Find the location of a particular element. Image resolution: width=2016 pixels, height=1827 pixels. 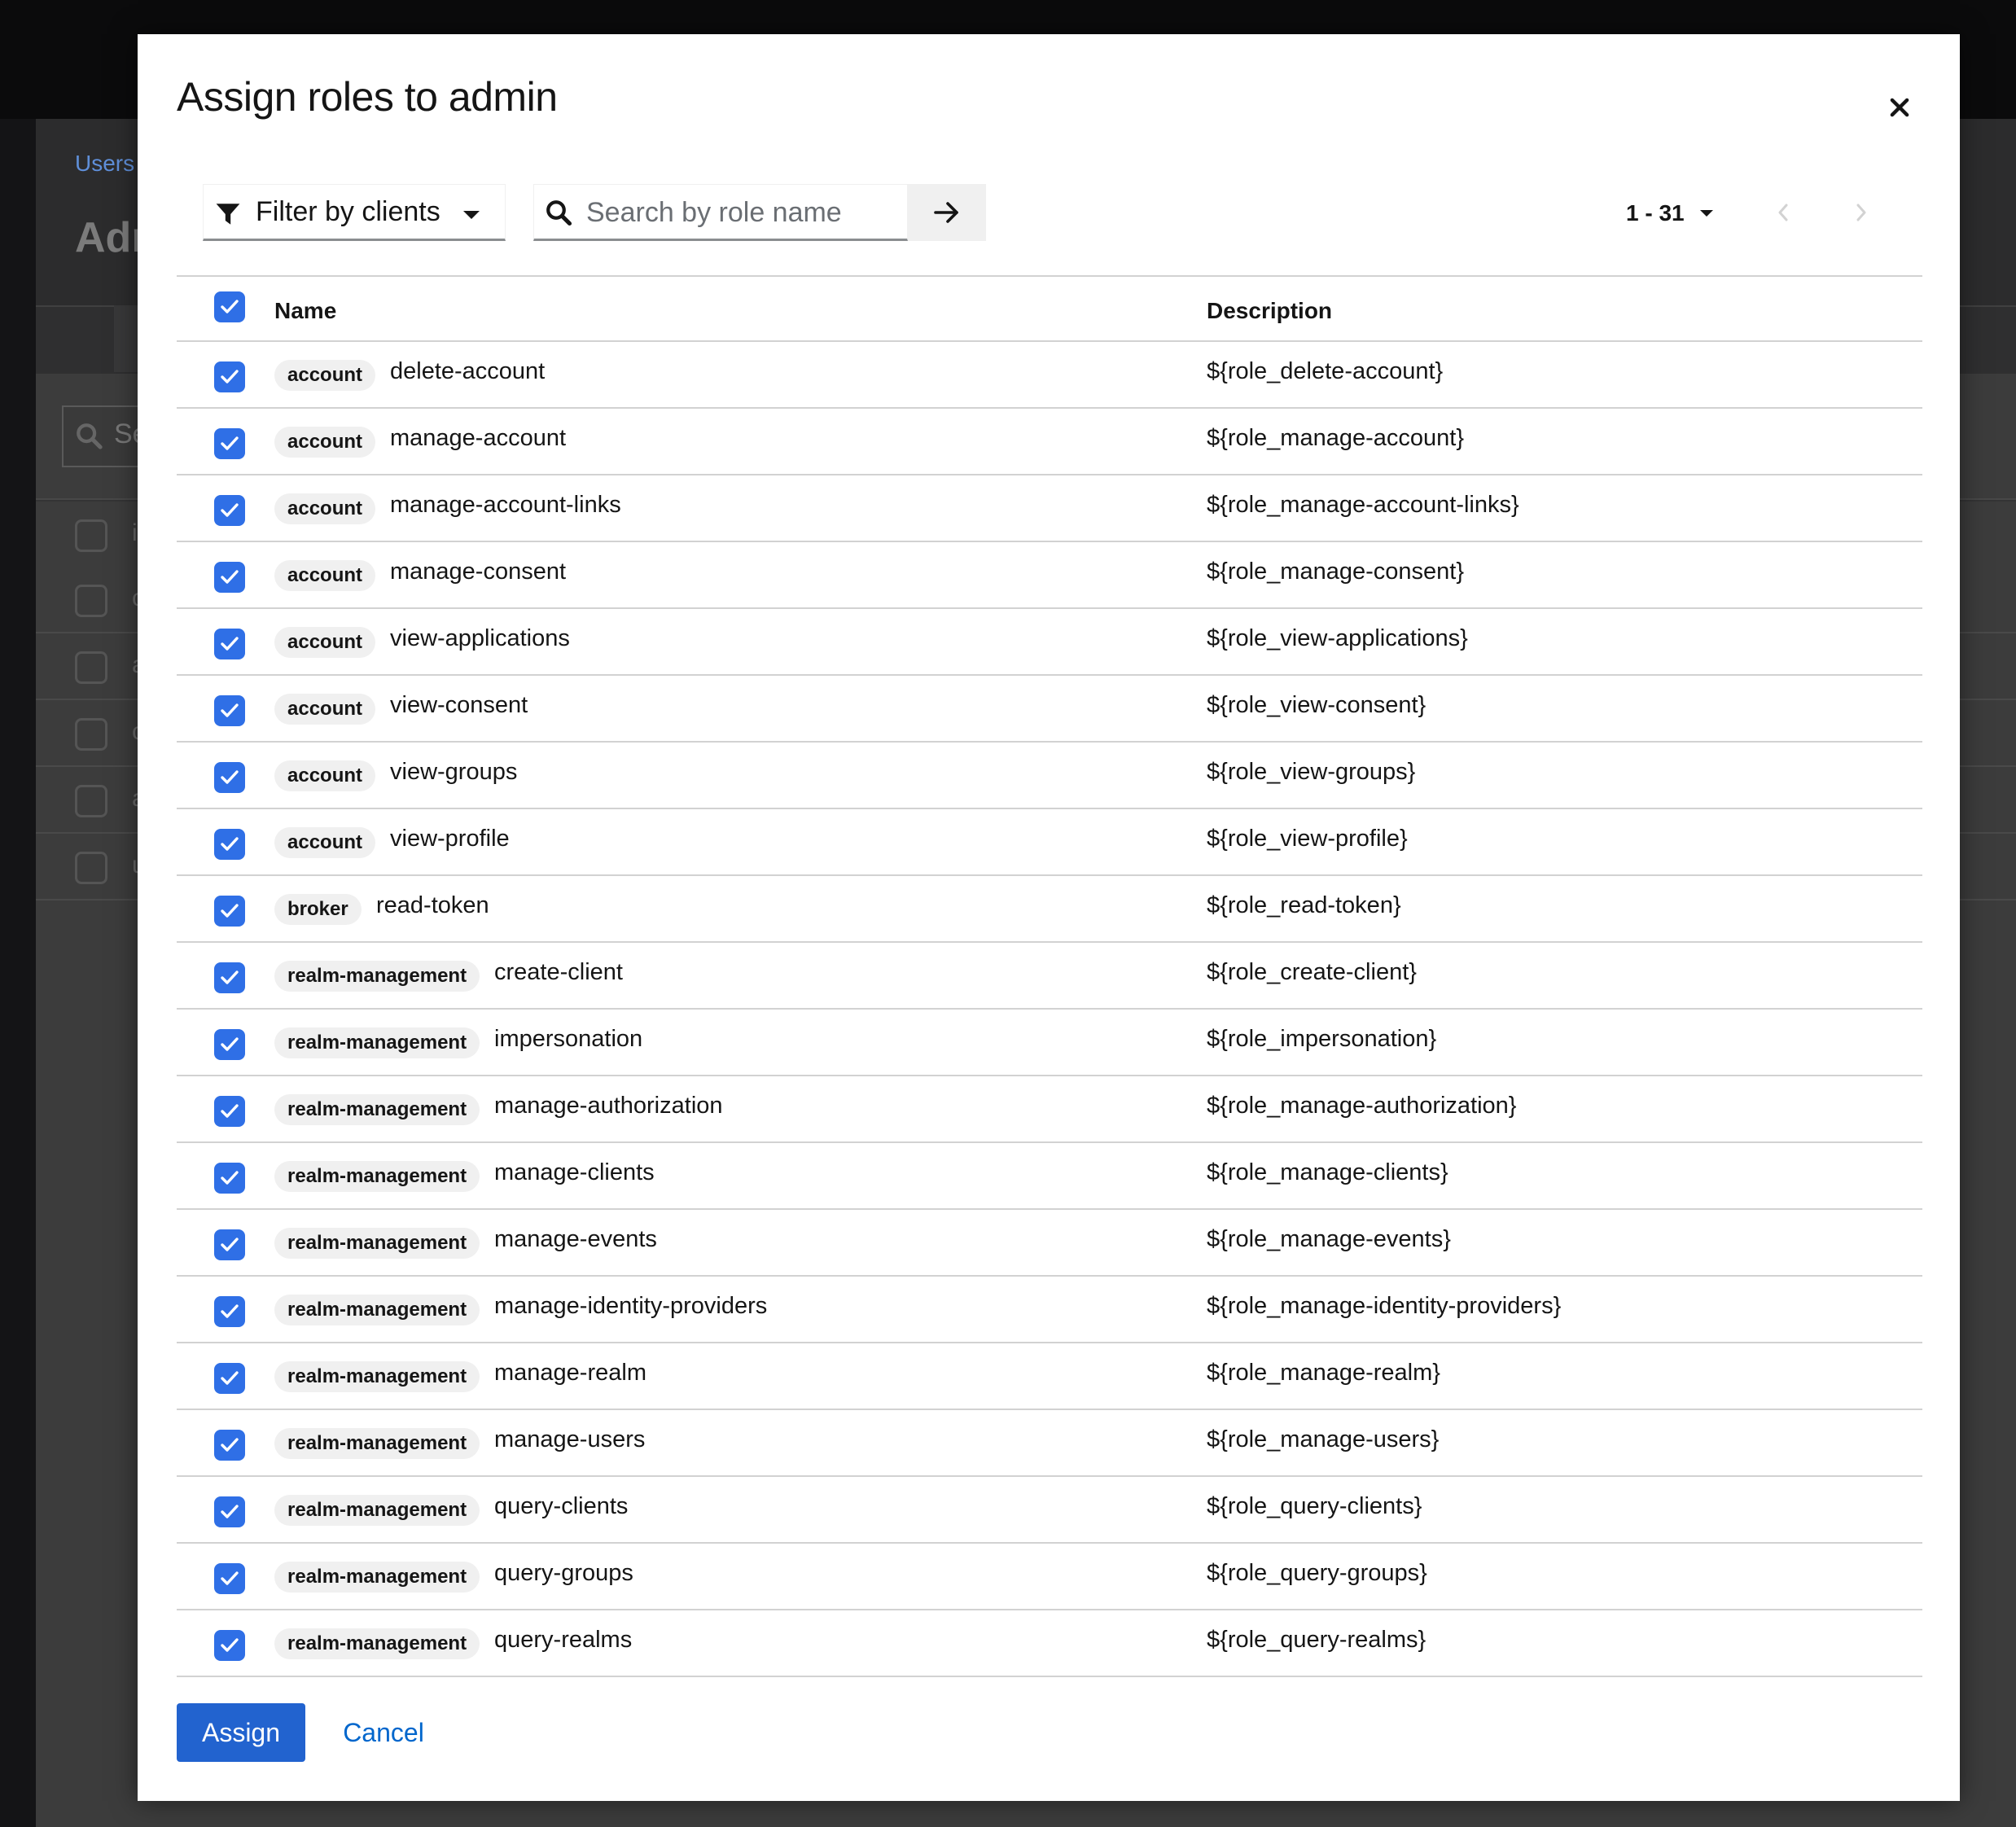

search-by-role-name is located at coordinates (721, 212).